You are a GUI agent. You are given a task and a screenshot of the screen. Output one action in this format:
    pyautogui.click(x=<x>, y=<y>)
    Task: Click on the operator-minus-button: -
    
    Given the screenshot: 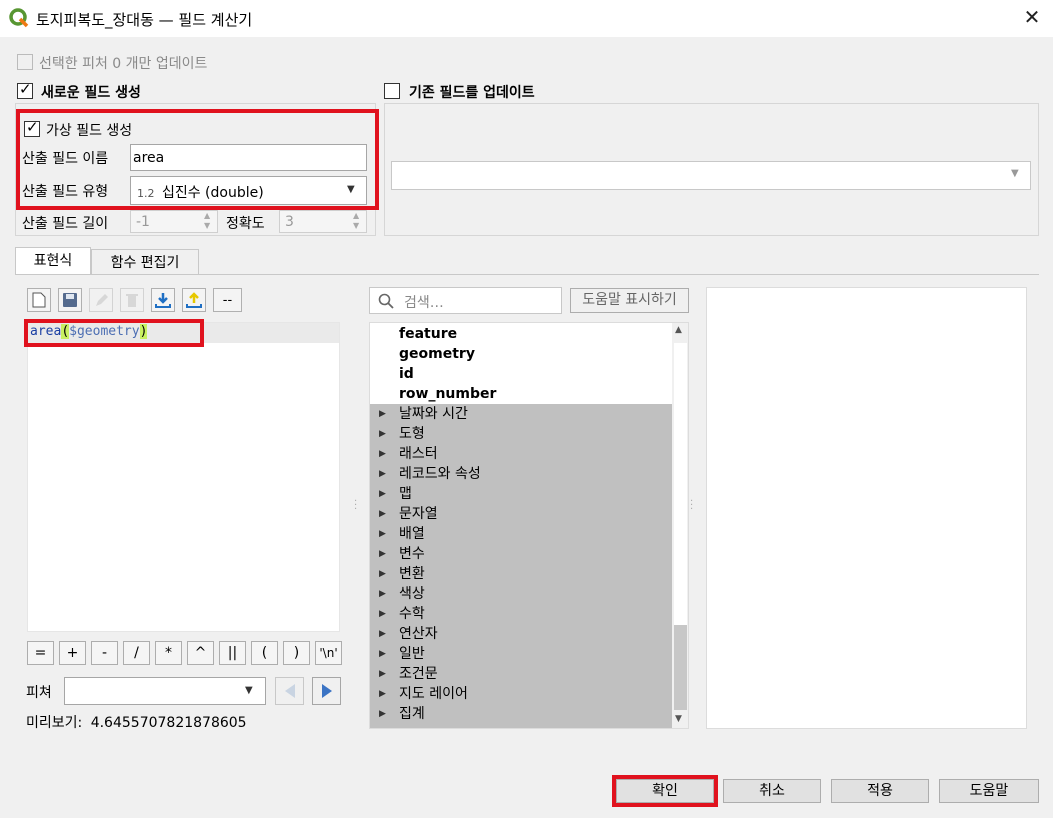 What is the action you would take?
    pyautogui.click(x=104, y=653)
    